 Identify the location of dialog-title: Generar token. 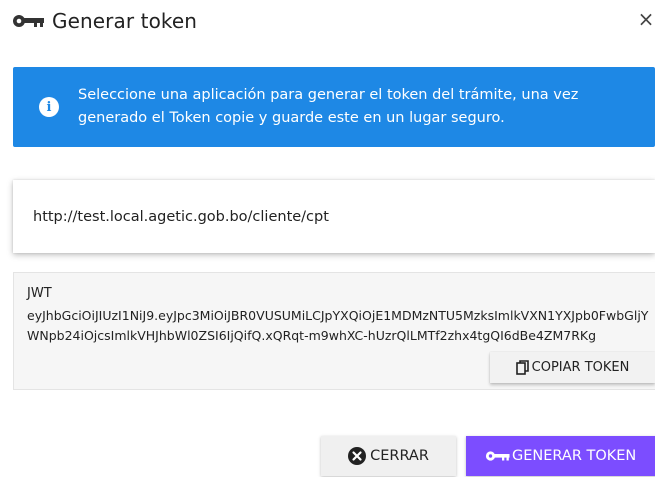
(125, 21).